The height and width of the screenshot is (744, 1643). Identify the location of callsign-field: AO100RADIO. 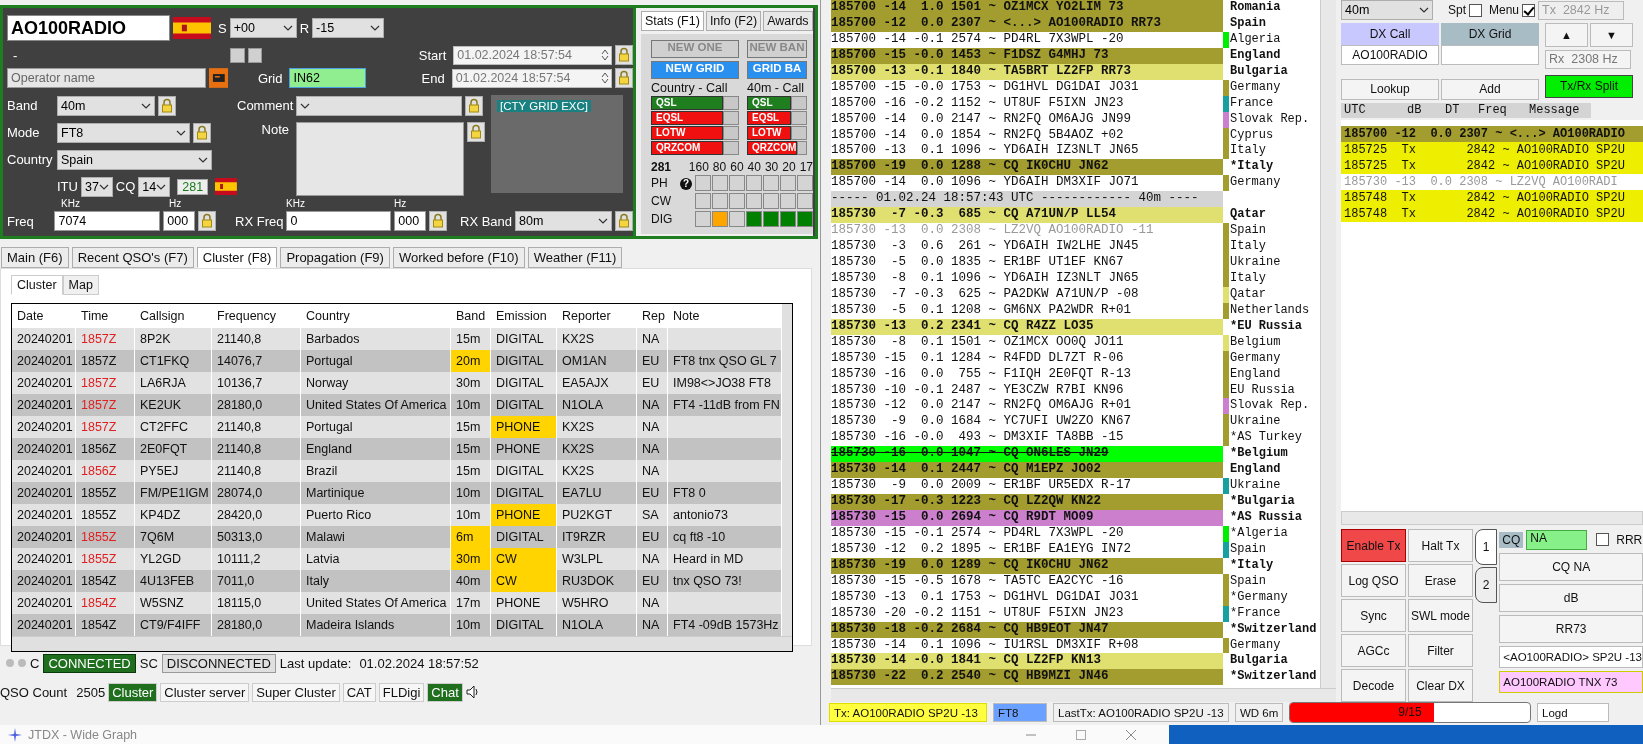
(88, 28).